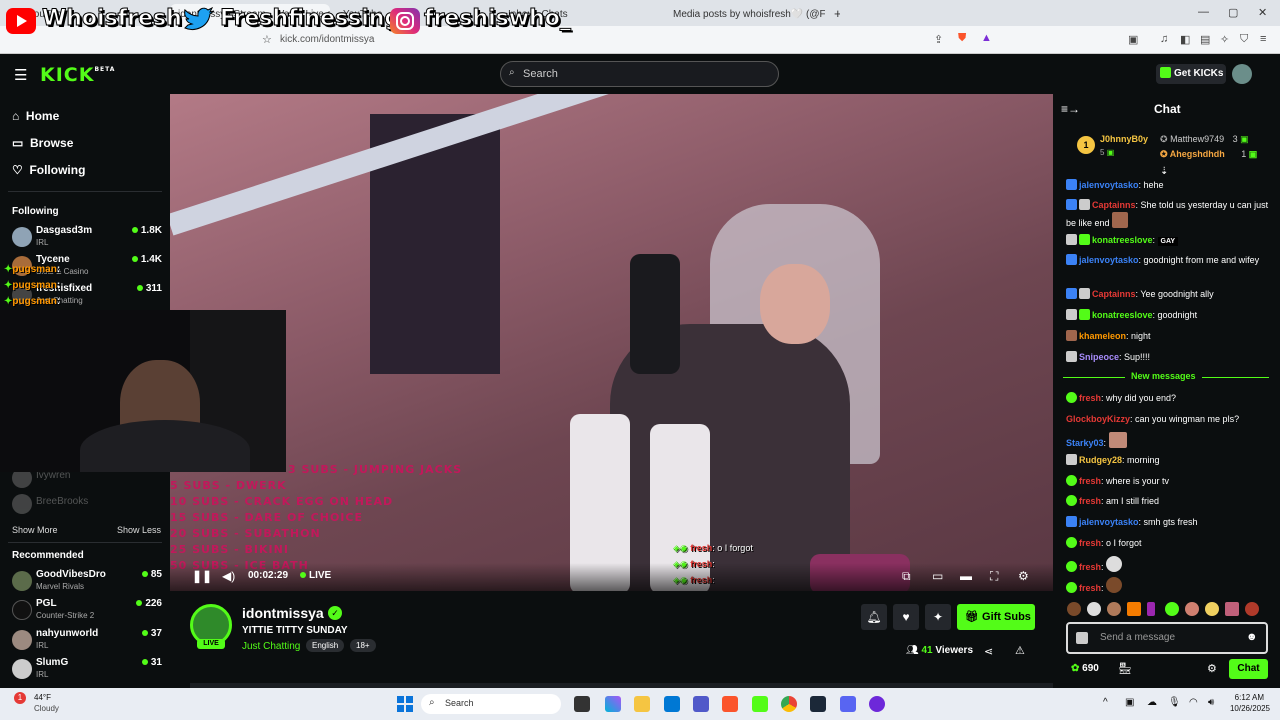  What do you see at coordinates (582, 704) in the screenshot?
I see `task-view-icon` at bounding box center [582, 704].